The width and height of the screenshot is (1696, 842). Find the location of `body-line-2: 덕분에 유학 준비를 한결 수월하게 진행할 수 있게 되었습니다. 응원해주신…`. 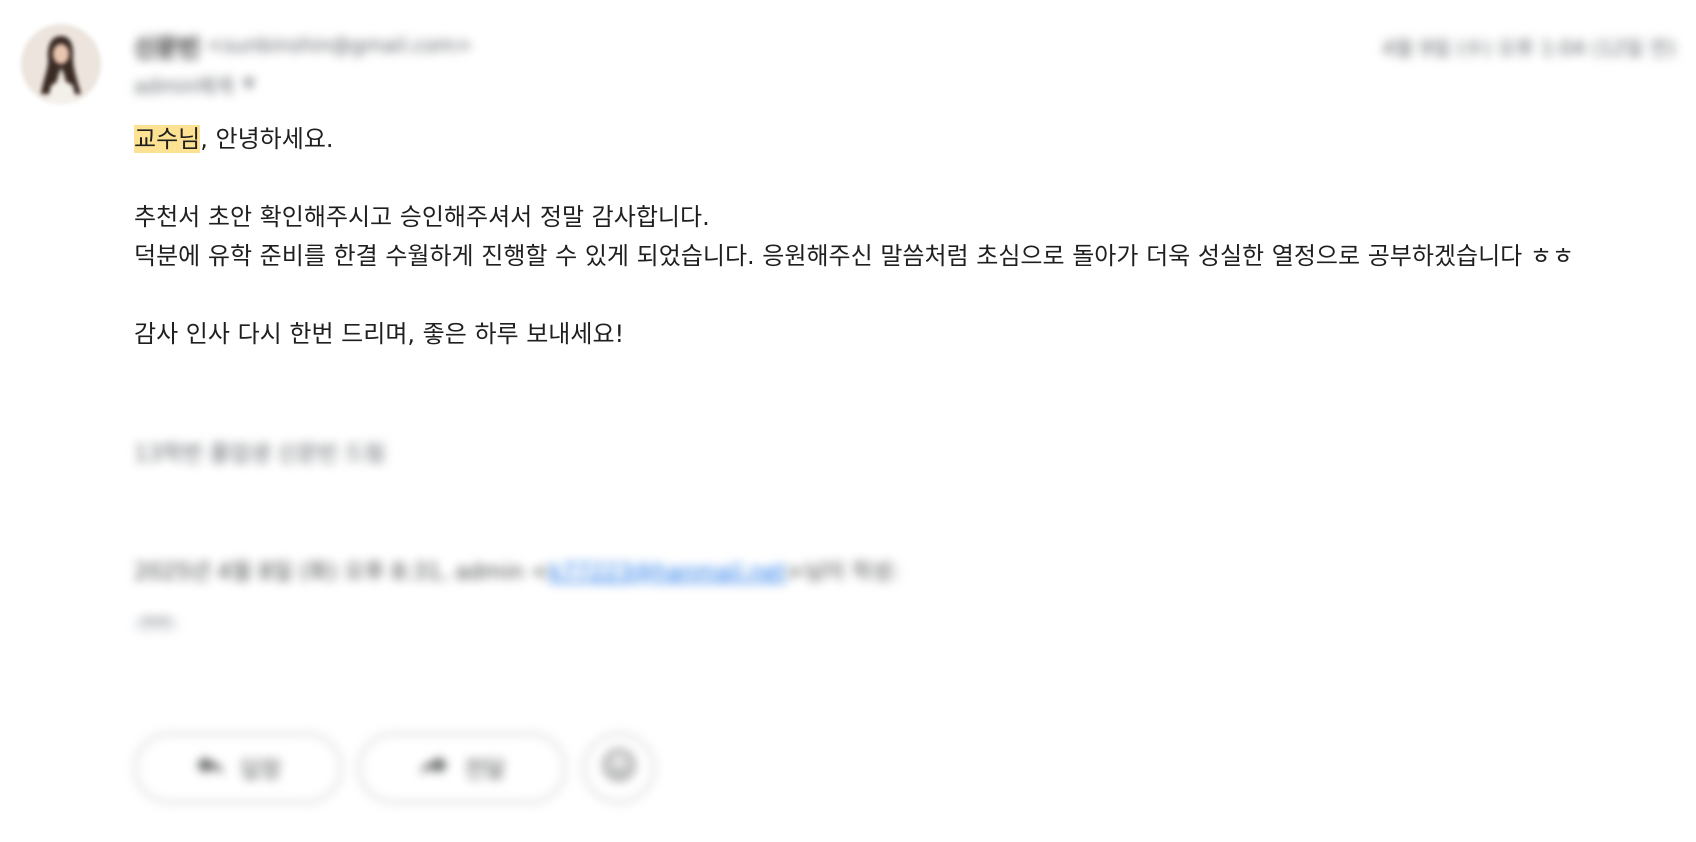

body-line-2: 덕분에 유학 준비를 한결 수월하게 진행할 수 있게 되었습니다. 응원해주신… is located at coordinates (854, 256).